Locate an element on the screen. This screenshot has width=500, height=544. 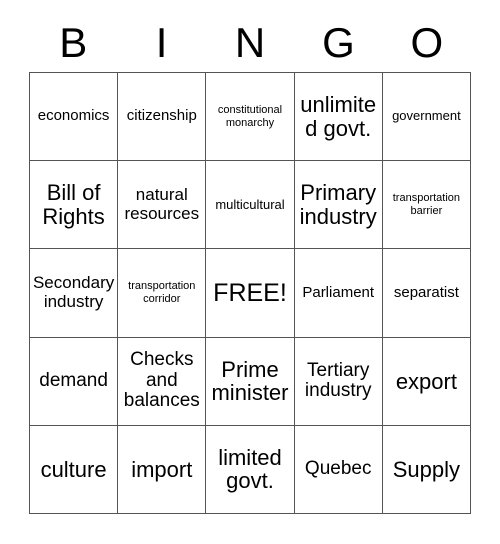
bingo-cell-label: transportation corridor is located at coordinates (162, 292).